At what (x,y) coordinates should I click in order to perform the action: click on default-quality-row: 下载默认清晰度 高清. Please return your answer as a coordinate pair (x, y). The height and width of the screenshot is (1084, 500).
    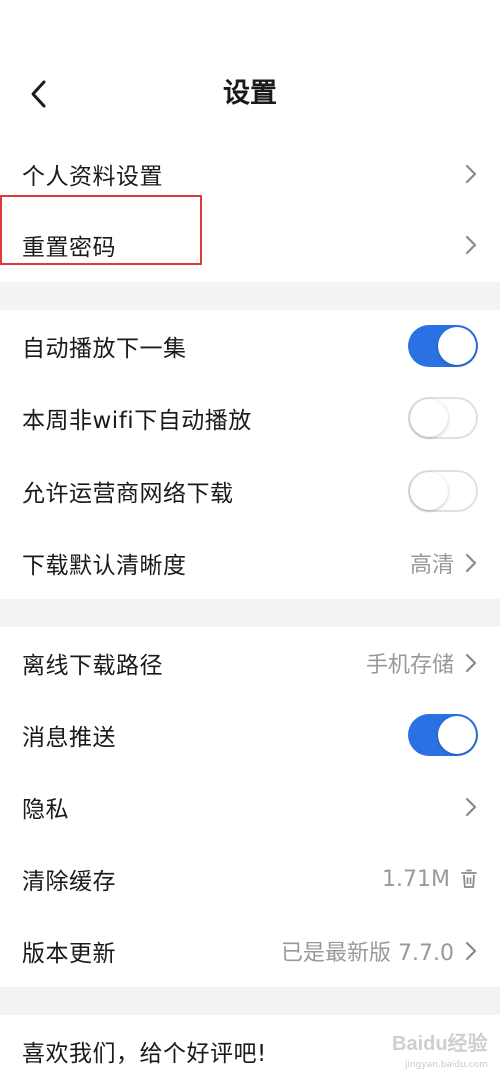
    Looking at the image, I should click on (250, 563).